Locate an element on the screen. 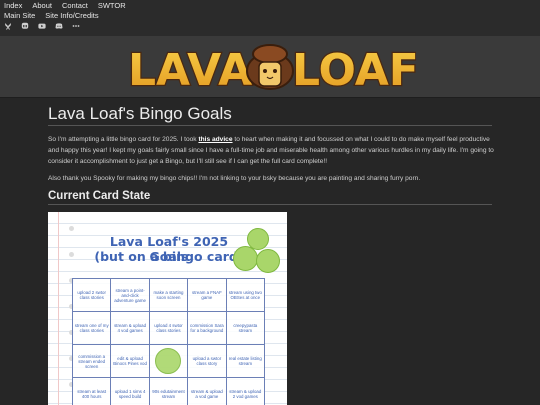  bingo-cell-text: stream & upload 4 vod games is located at coordinates (130, 328).